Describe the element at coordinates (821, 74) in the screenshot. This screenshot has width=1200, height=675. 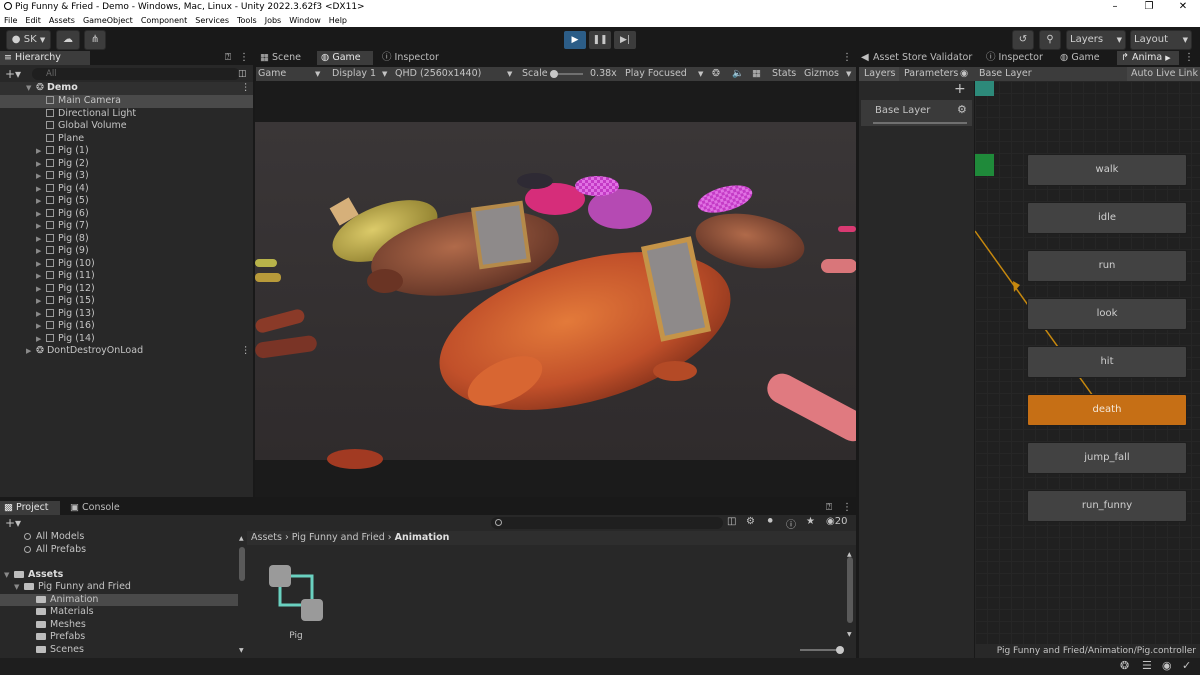
I see `gizmos-button: Gizmos` at that location.